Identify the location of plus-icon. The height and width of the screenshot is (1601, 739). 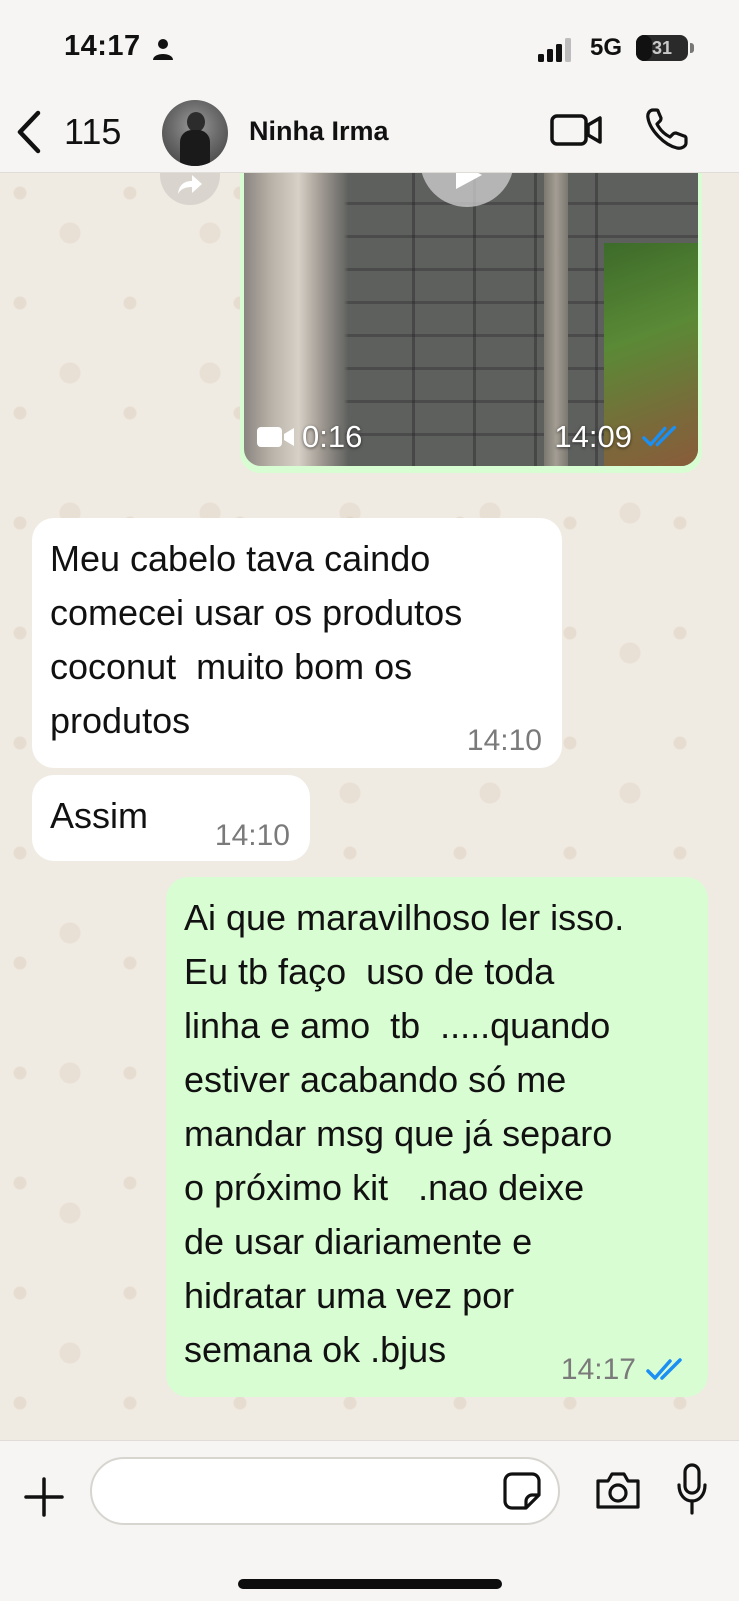
(44, 1497).